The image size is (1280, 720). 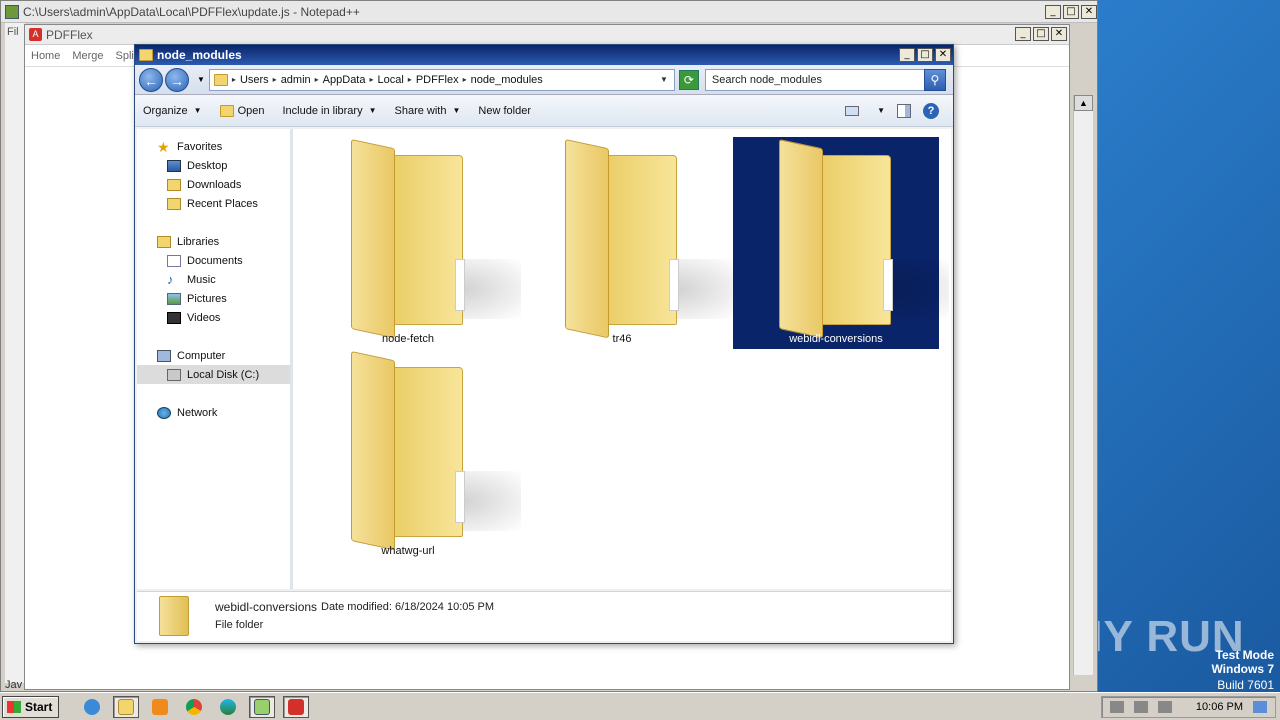 I want to click on folder-item-selected: webidl-conversions, so click(x=841, y=243).